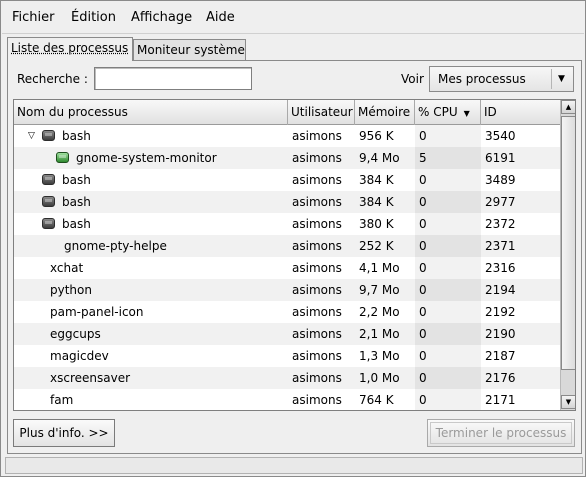 The height and width of the screenshot is (477, 586). I want to click on cell-id: 2187, so click(500, 356).